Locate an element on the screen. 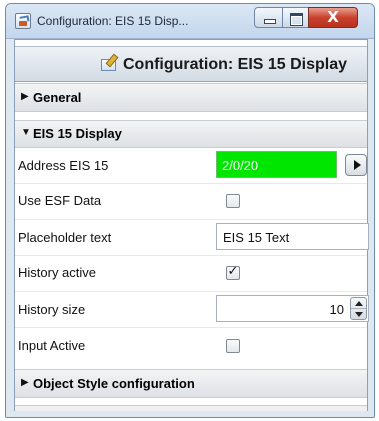 The width and height of the screenshot is (379, 421). input-active-checkbox is located at coordinates (233, 346).